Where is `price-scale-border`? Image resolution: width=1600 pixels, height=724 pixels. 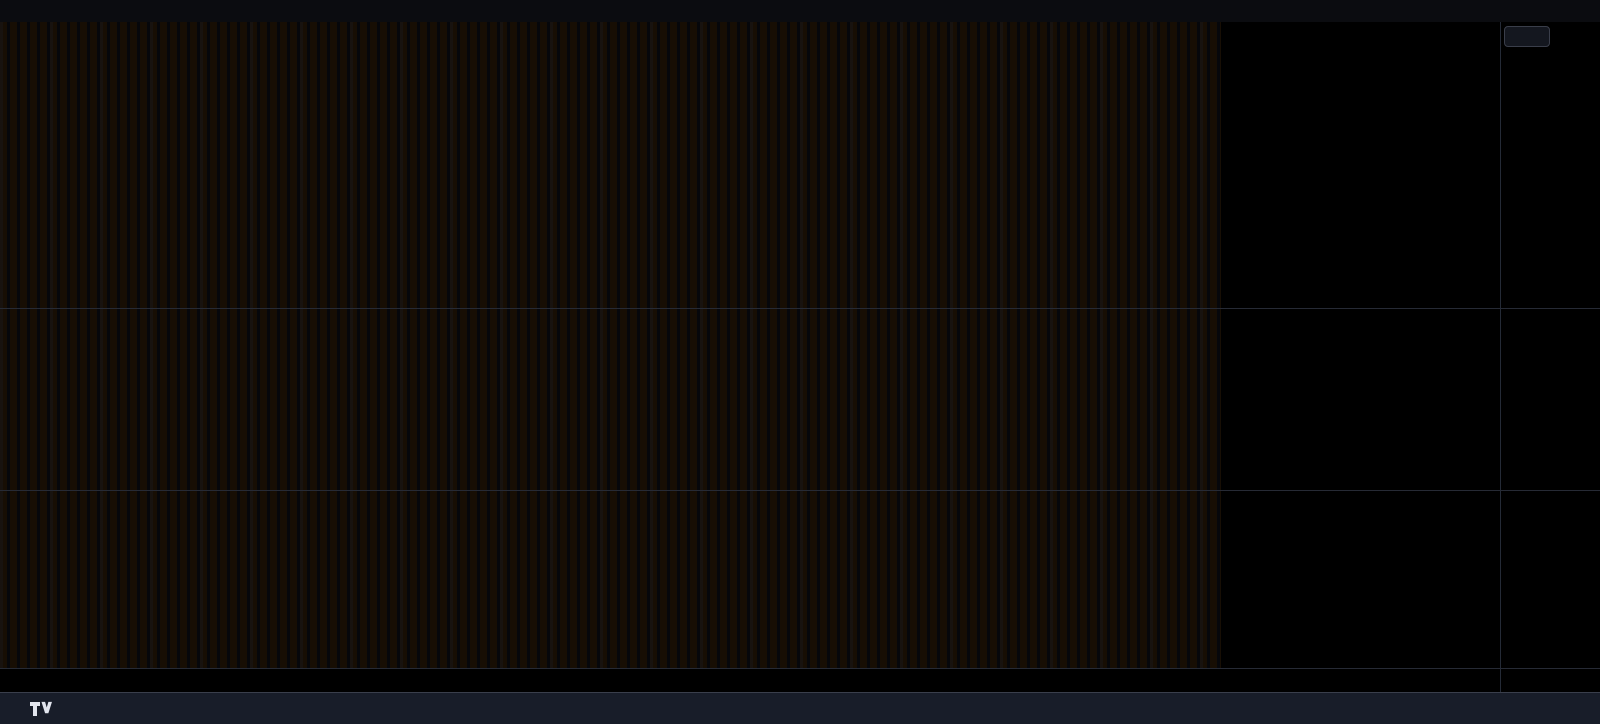 price-scale-border is located at coordinates (1500, 357).